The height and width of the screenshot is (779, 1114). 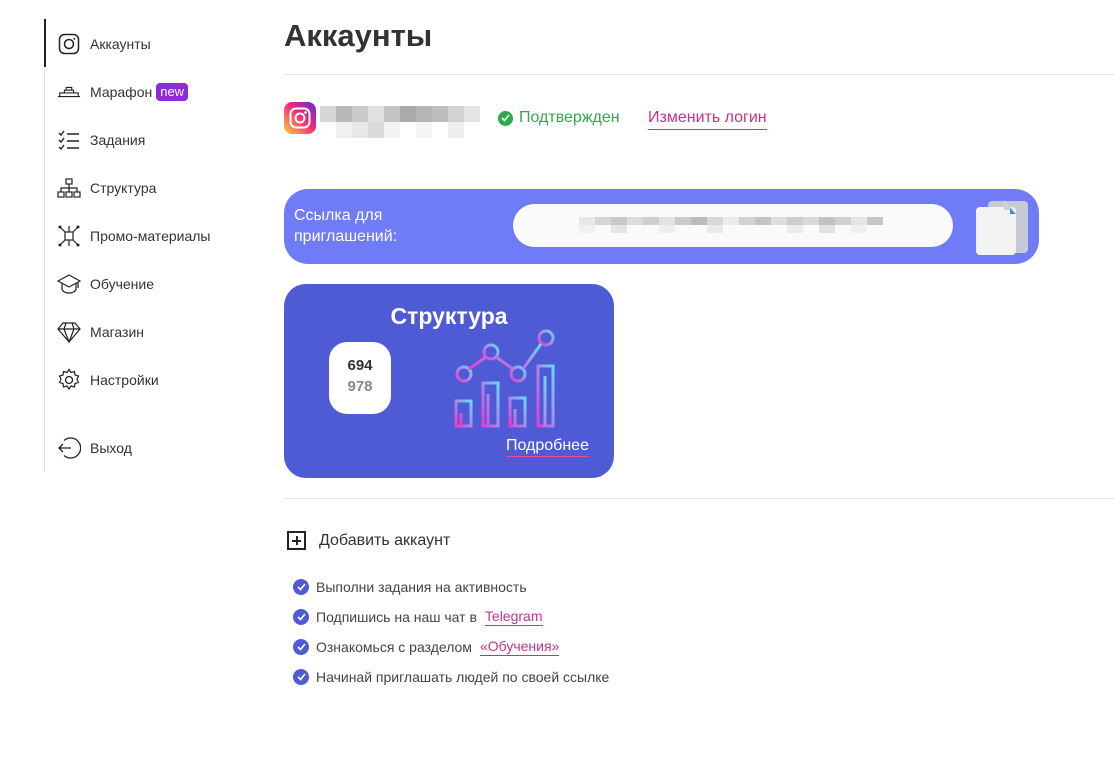 I want to click on list-item: Ознакомься с разделом «Обучения», so click(x=451, y=647).